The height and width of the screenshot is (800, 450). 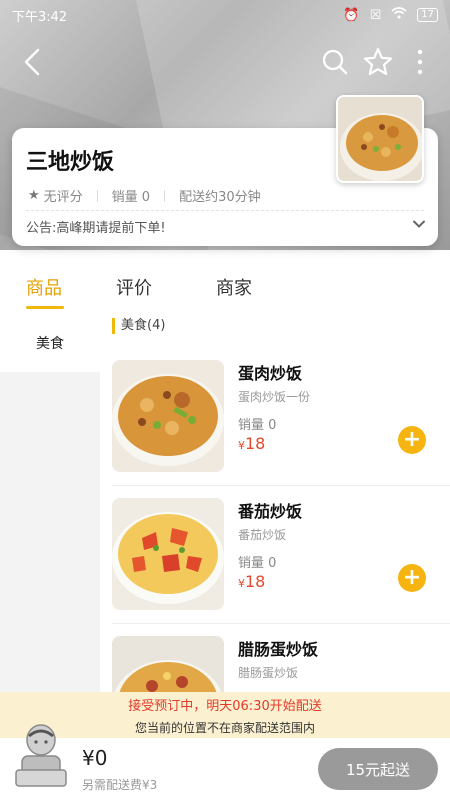 What do you see at coordinates (41, 757) in the screenshot?
I see `cart-mascot-icon` at bounding box center [41, 757].